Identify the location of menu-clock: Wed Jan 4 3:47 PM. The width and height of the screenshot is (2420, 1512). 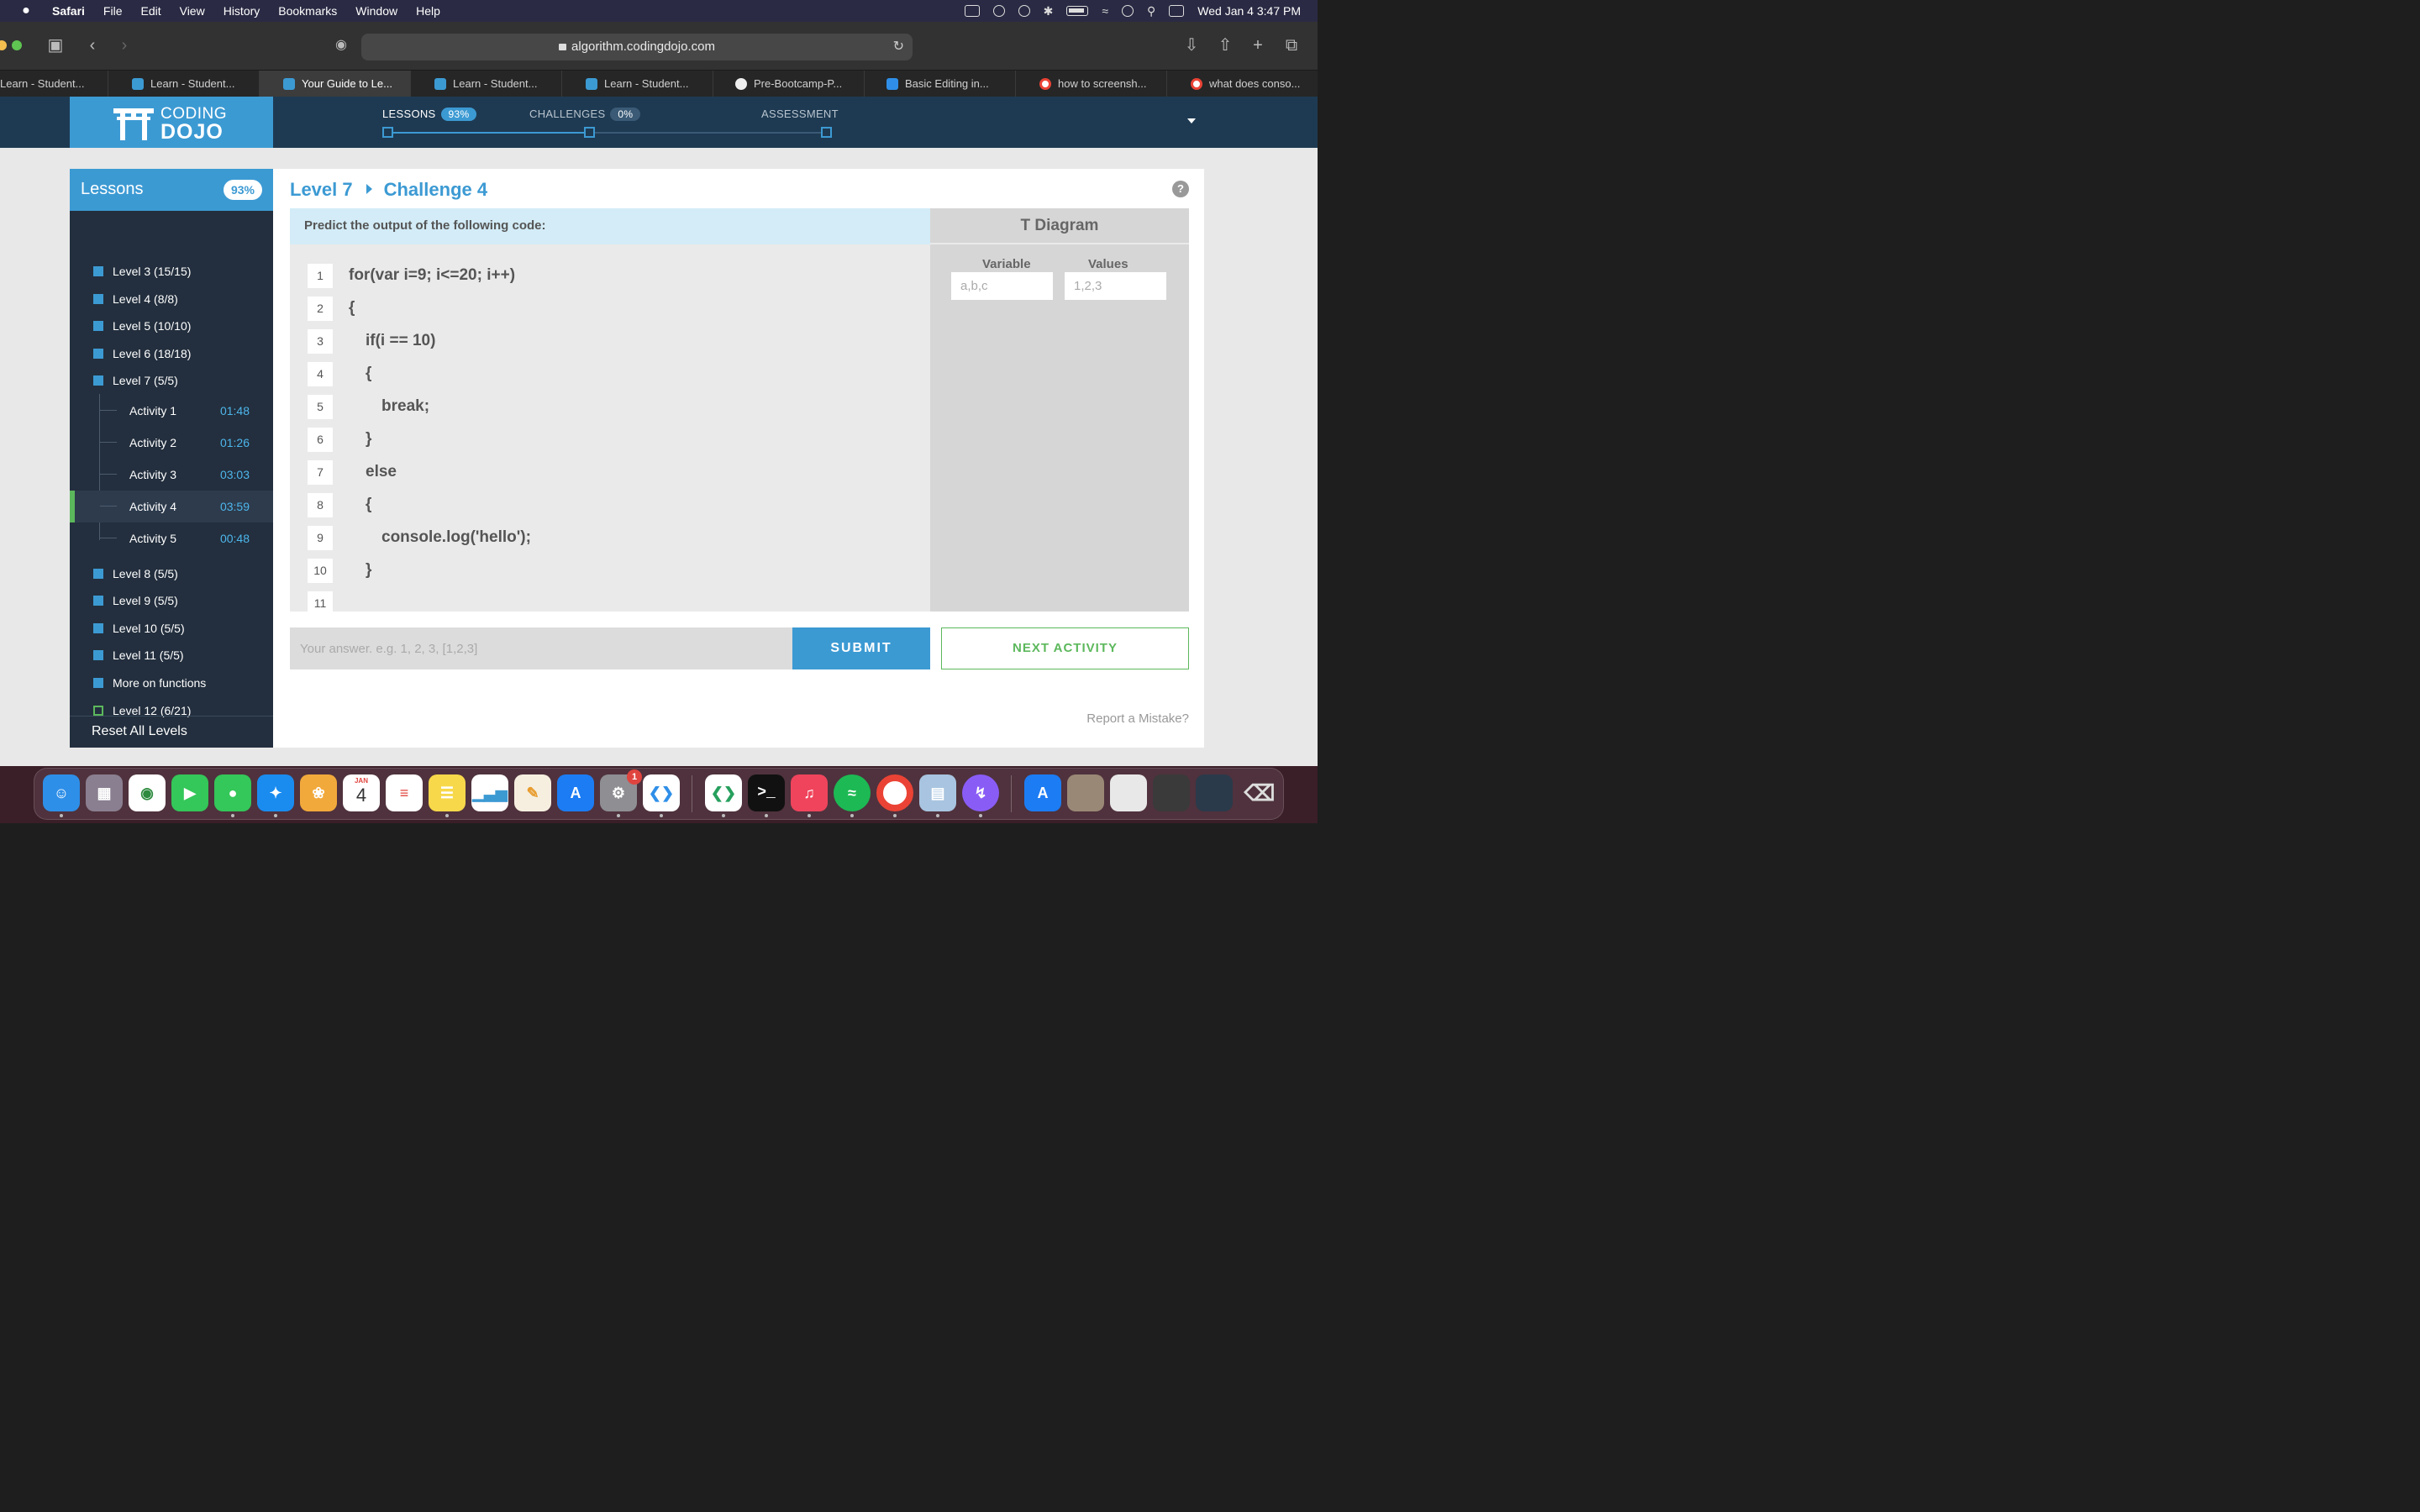
(1249, 11).